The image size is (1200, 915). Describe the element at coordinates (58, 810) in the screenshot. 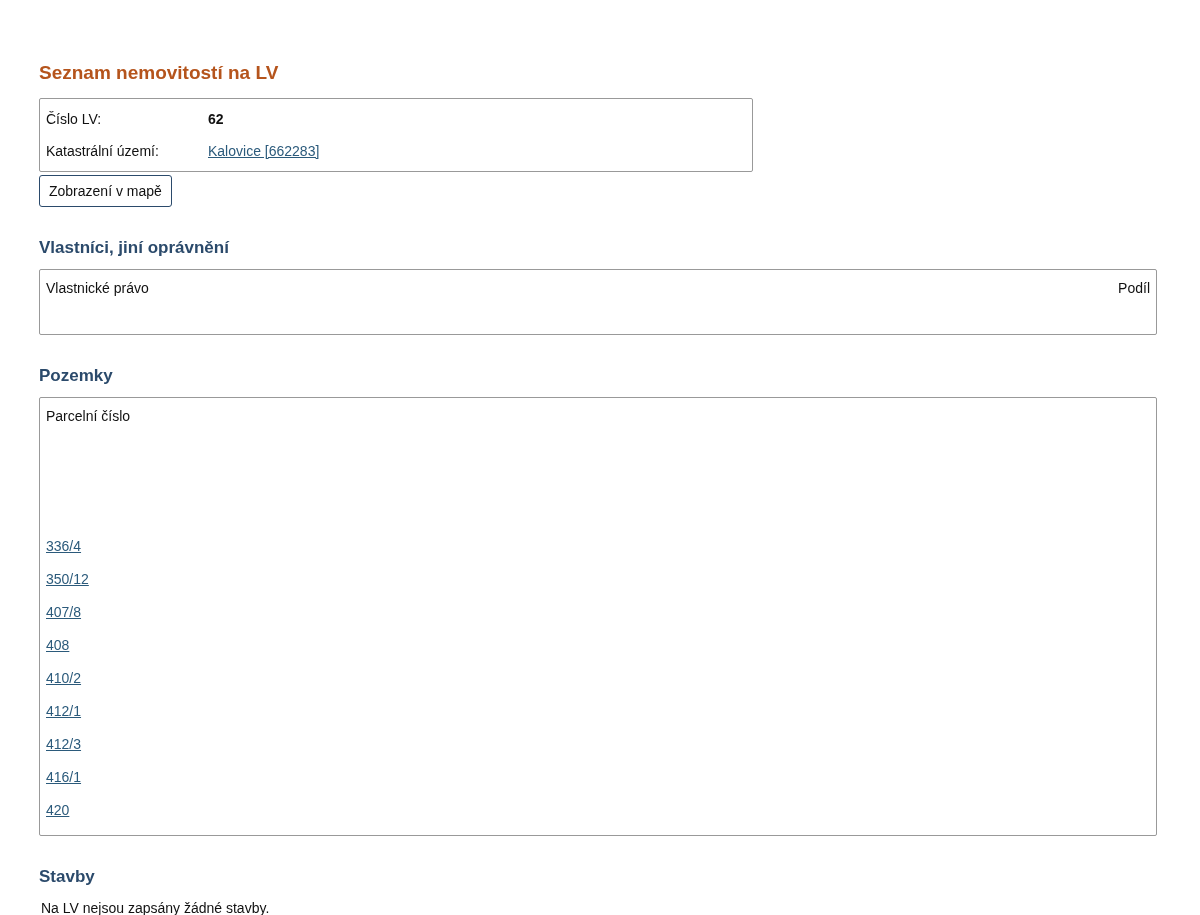

I see `parcel-link: 420` at that location.